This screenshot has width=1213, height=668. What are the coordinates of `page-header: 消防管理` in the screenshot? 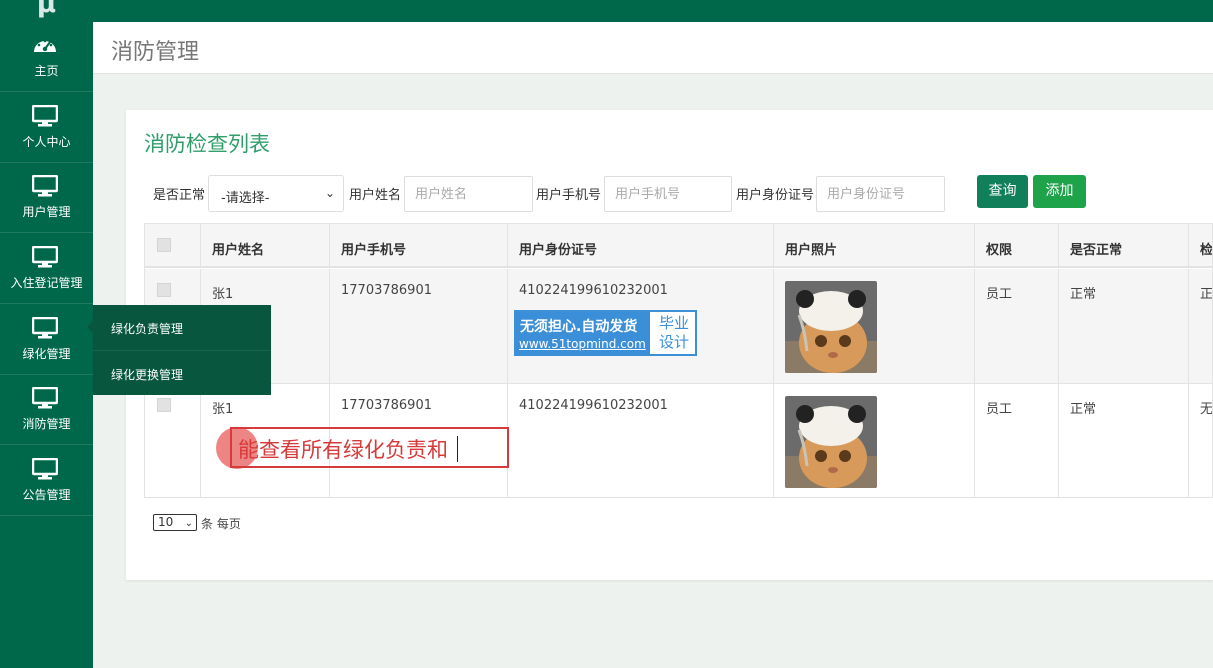 It's located at (653, 48).